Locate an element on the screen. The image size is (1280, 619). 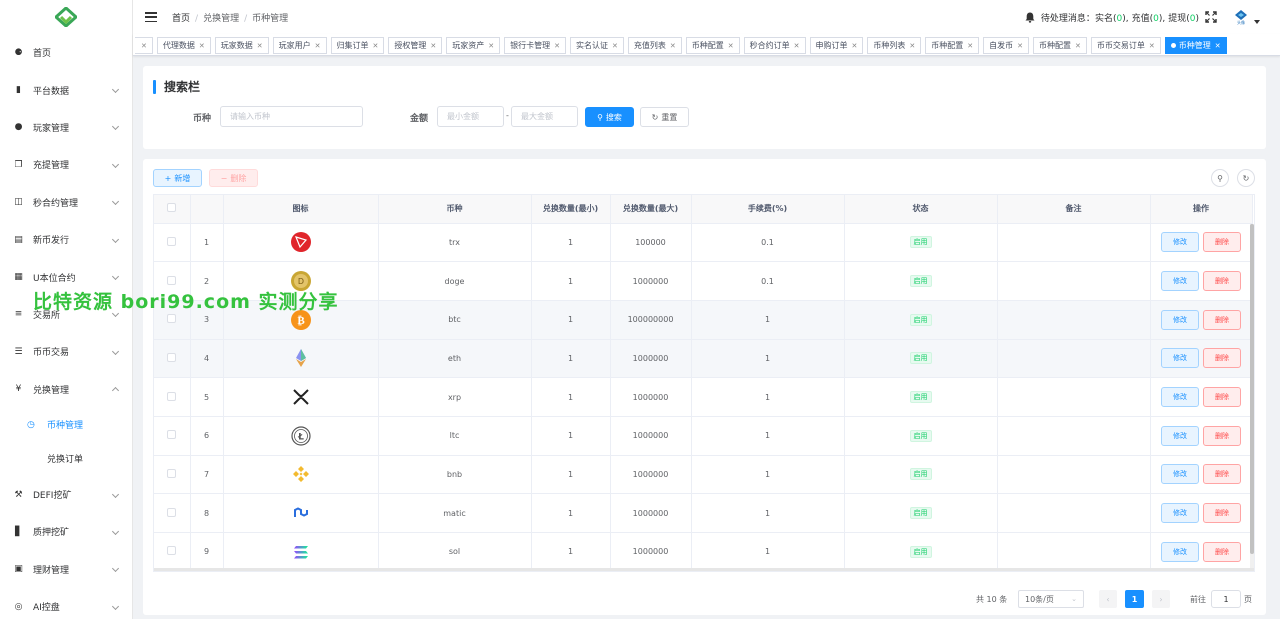
page-1-button: 1 is located at coordinates (1134, 599).